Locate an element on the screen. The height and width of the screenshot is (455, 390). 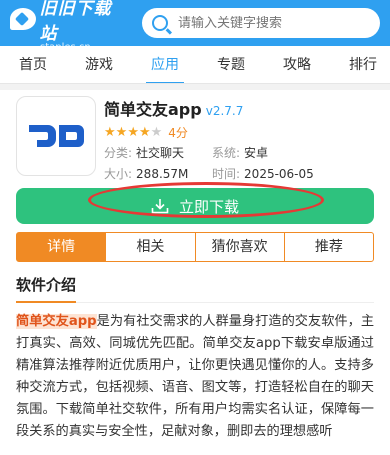
size-value: 288.57M is located at coordinates (162, 174).